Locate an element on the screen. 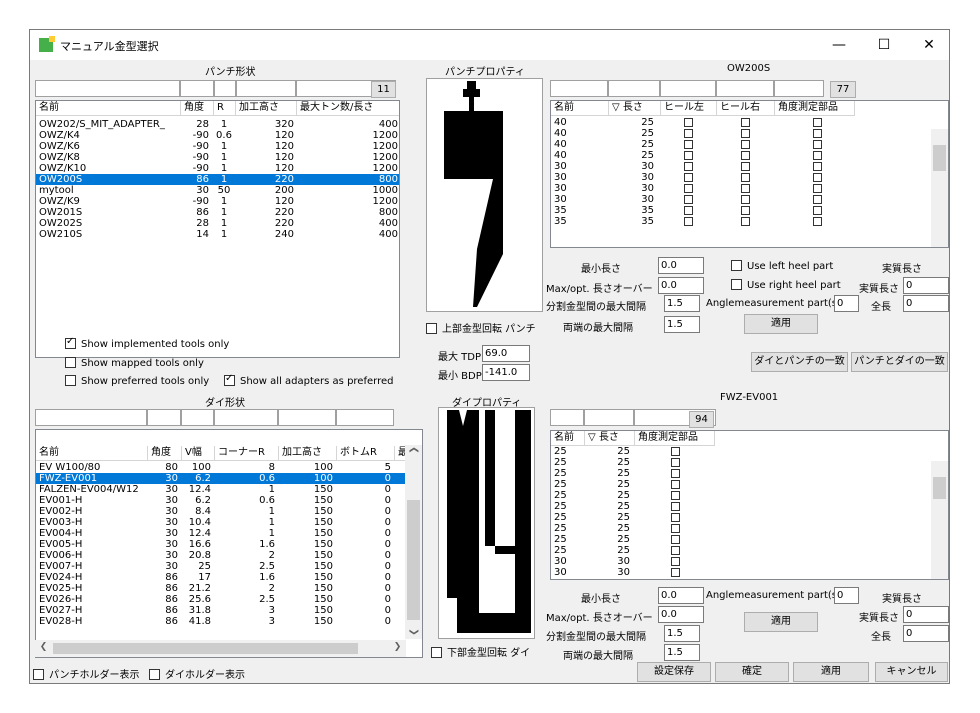 Image resolution: width=980 pixels, height=713 pixels. table-row: EV024-H 86 17 1.6 150 0 is located at coordinates (221, 577).